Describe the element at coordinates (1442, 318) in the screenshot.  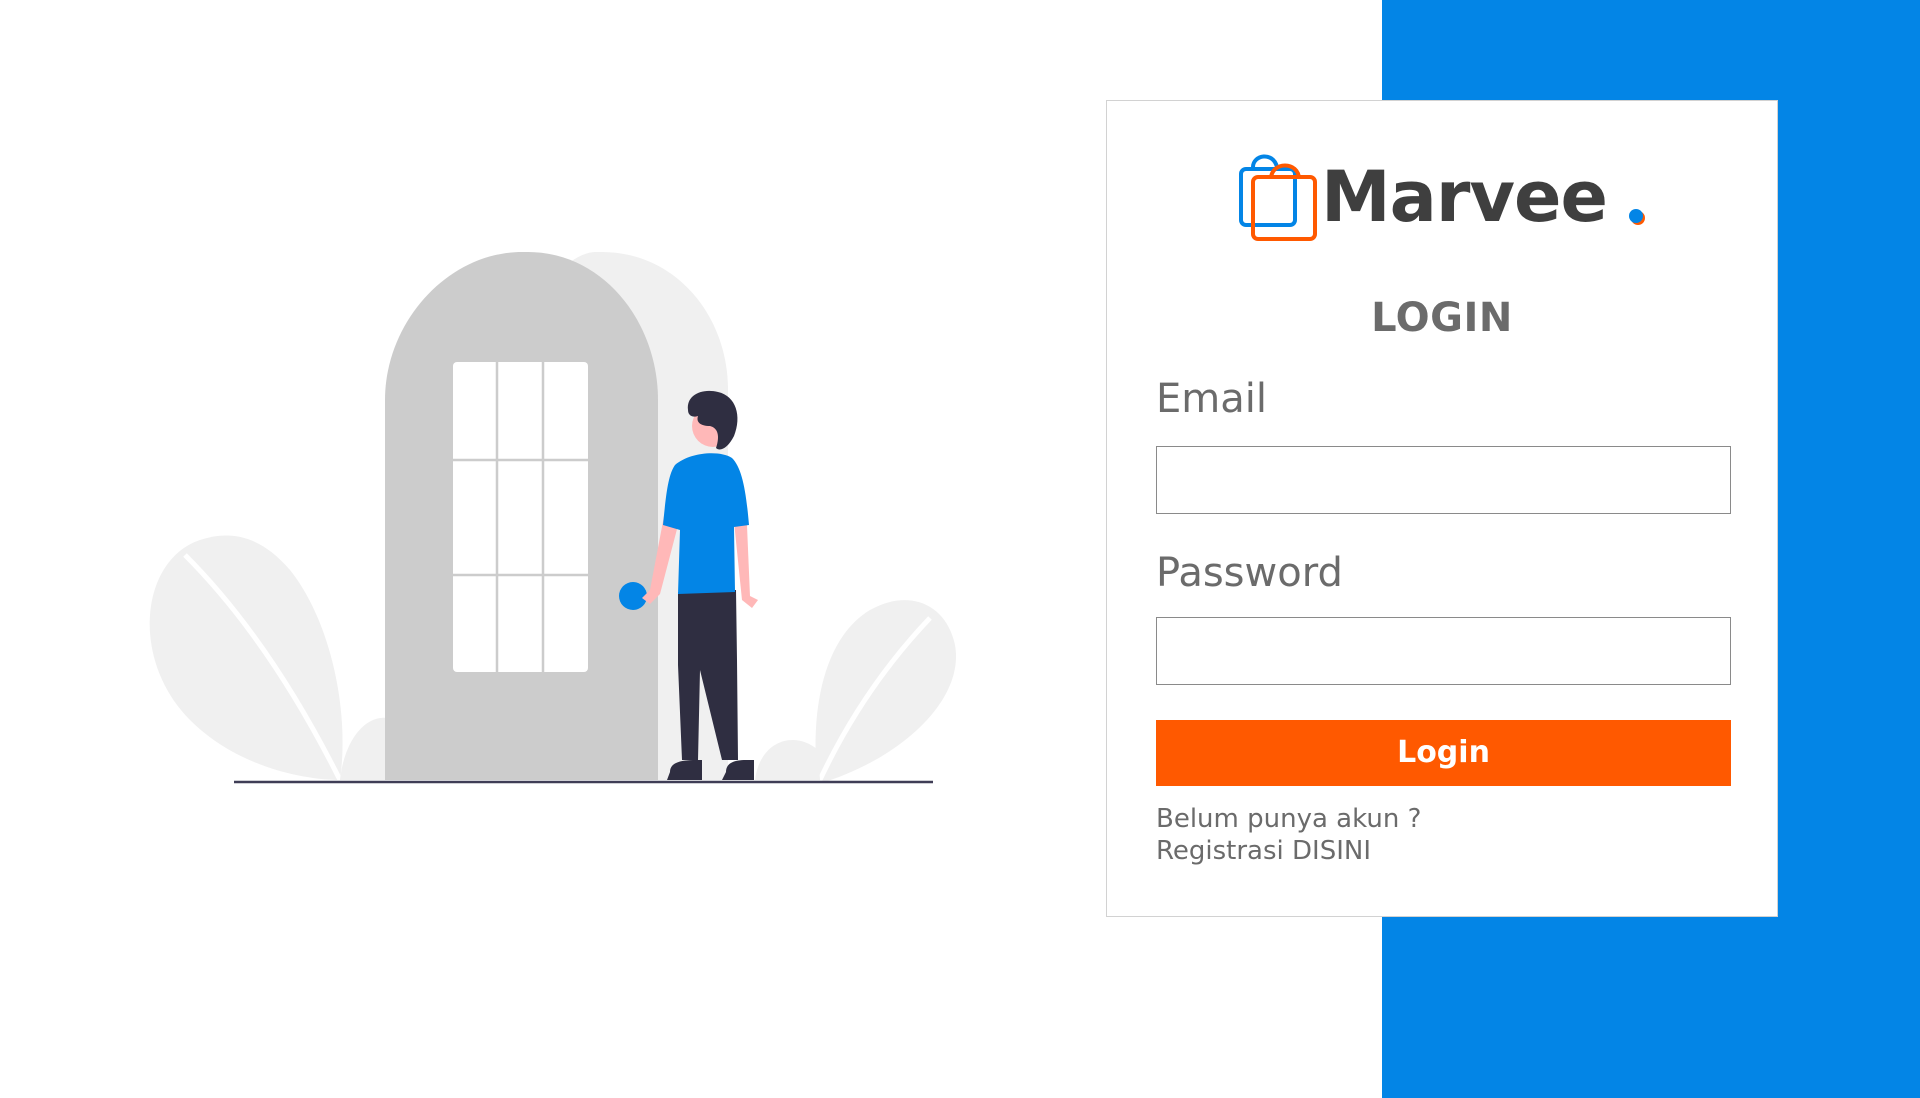
I see `login-title: LOGIN` at that location.